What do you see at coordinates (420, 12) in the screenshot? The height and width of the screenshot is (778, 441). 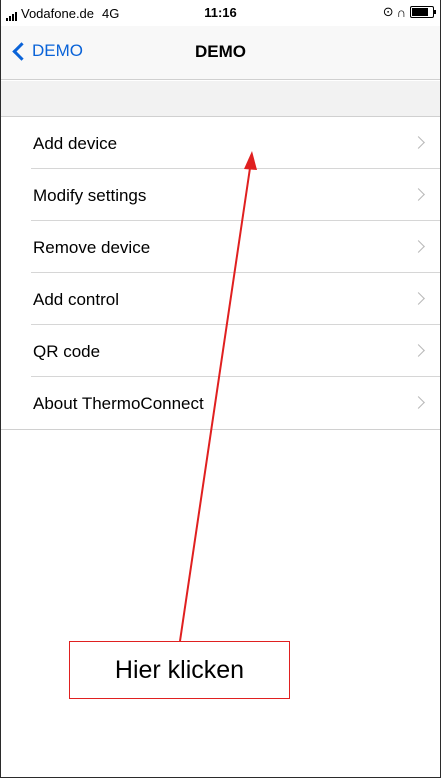 I see `battery-level` at bounding box center [420, 12].